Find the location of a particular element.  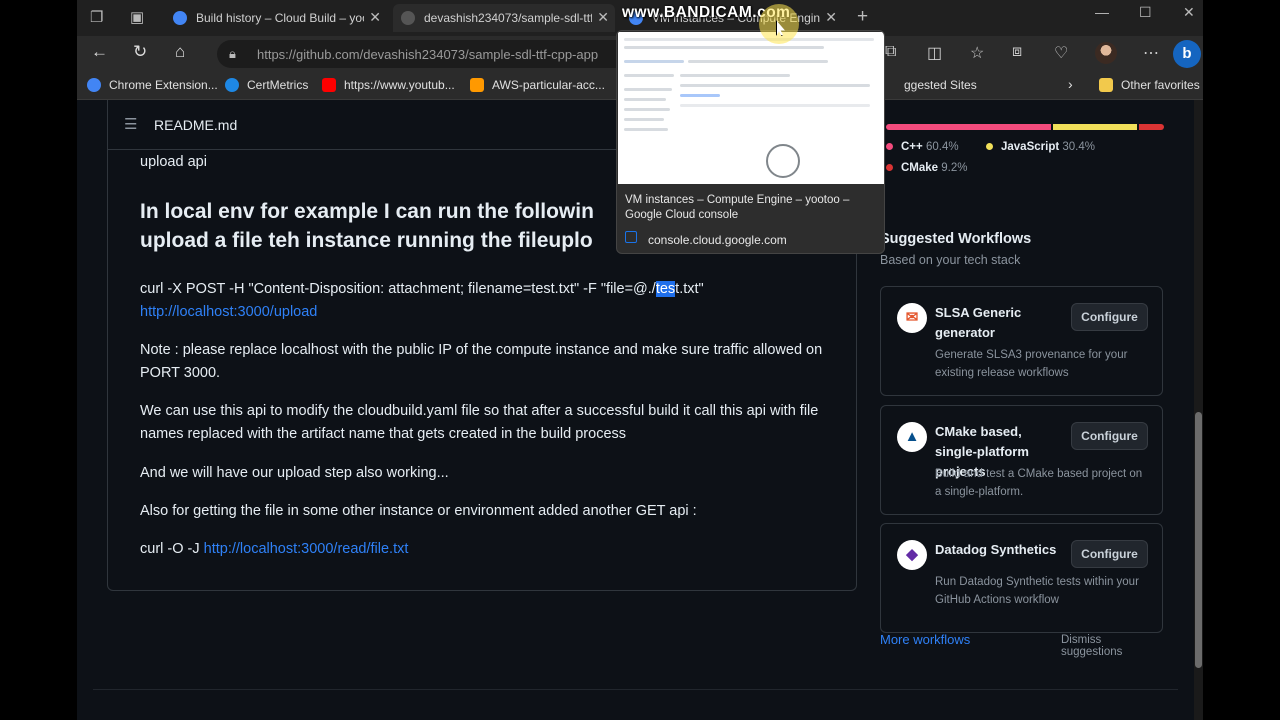

dismiss-suggestions-button: Dismiss suggestions is located at coordinates (1112, 646).